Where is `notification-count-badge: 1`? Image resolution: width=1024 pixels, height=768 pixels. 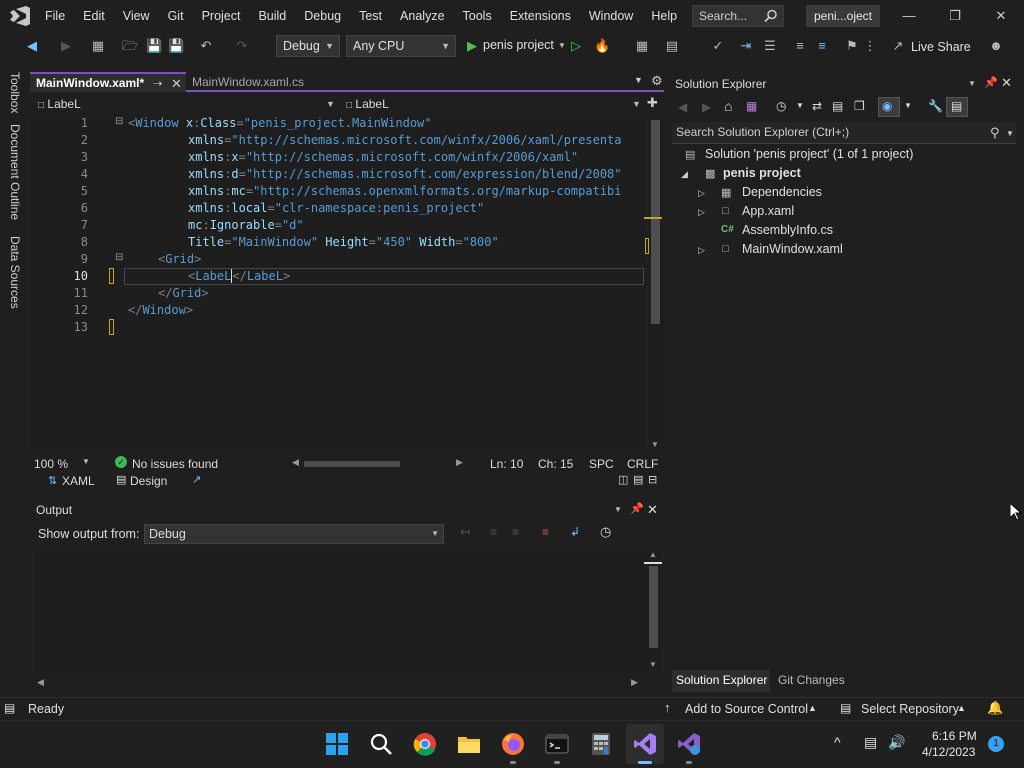
notification-count-badge: 1 is located at coordinates (996, 744).